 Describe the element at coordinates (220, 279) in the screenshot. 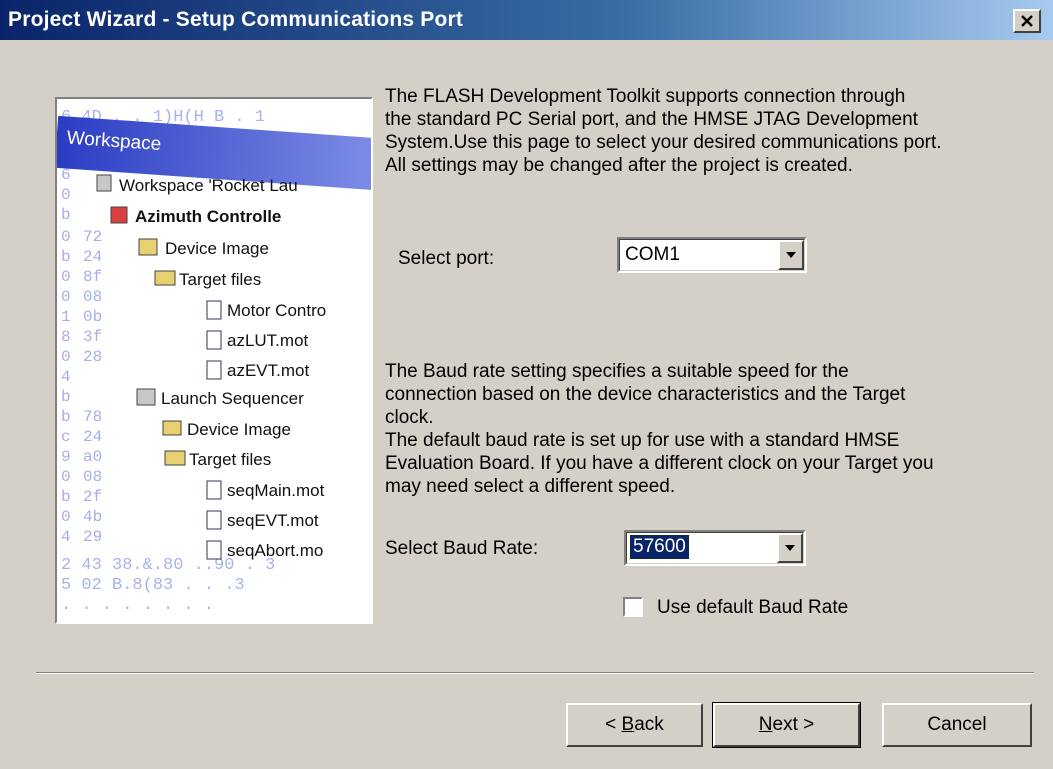

I see `illustration-target-files: Target files` at that location.